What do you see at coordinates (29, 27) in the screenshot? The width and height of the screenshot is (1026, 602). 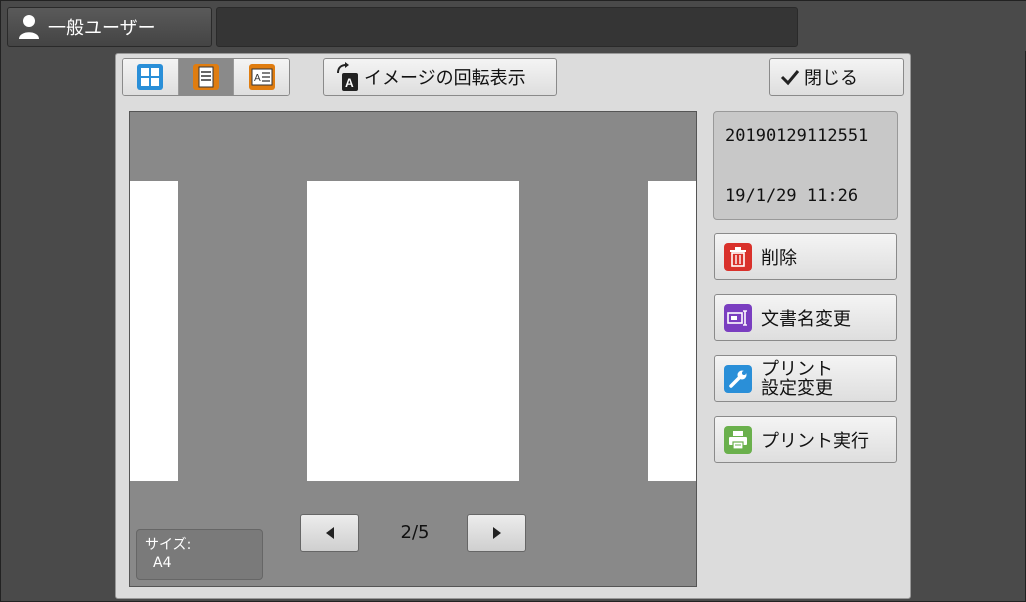 I see `user-icon` at bounding box center [29, 27].